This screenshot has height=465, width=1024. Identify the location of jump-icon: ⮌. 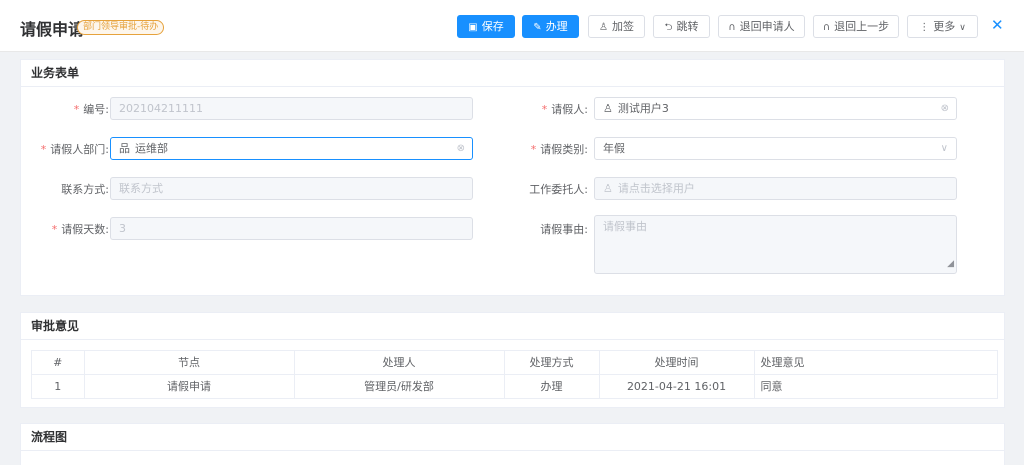
(668, 27).